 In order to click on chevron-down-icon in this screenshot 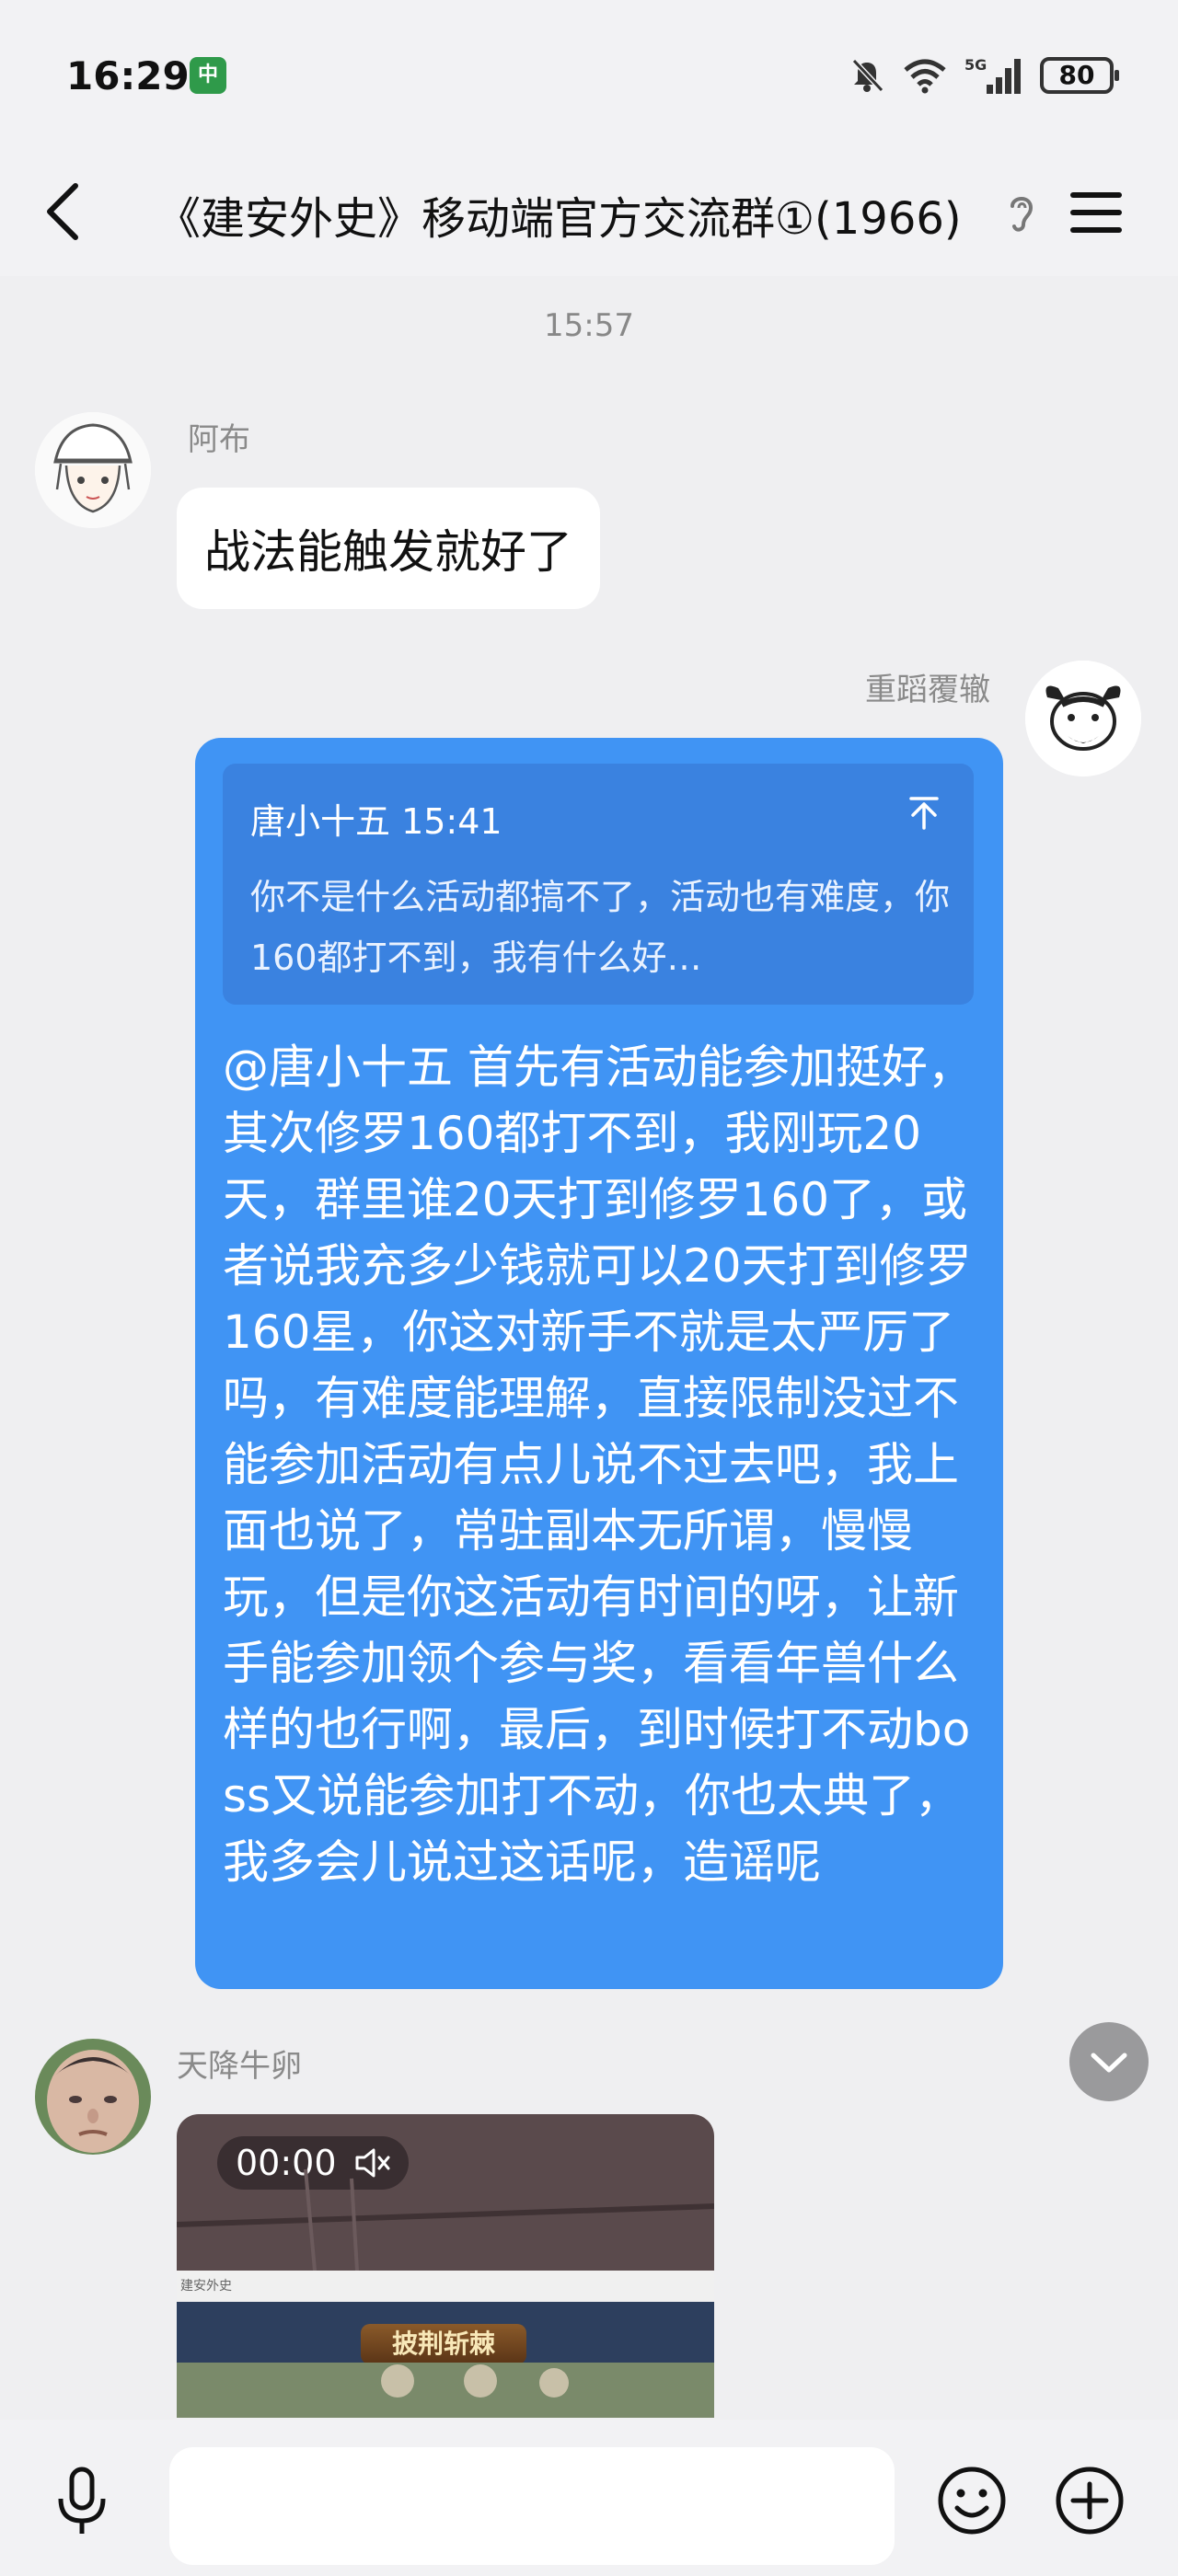, I will do `click(1109, 2063)`.